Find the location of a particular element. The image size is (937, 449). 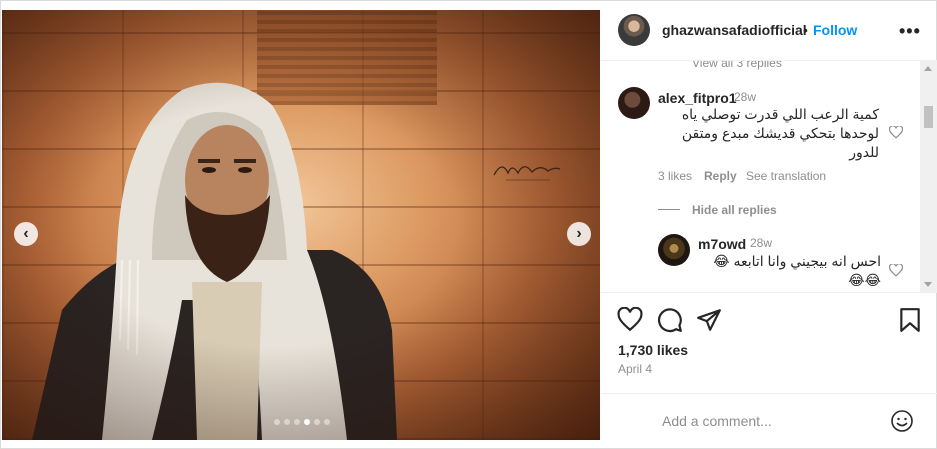

comment-likes-count: 3 likes is located at coordinates (675, 176).